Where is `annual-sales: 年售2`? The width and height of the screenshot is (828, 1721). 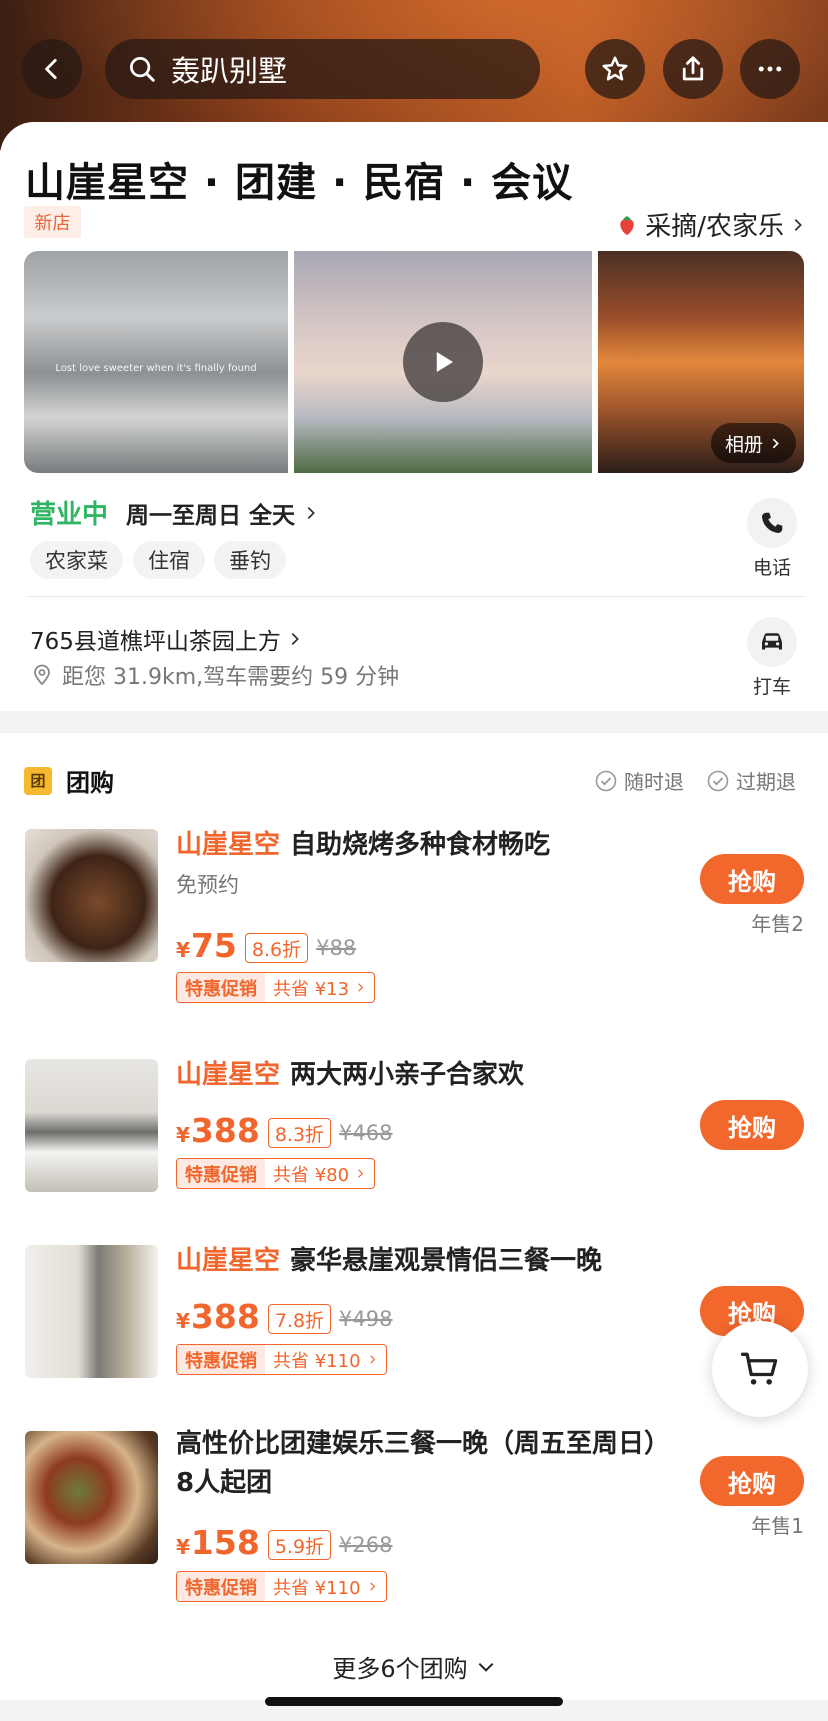
annual-sales: 年售2 is located at coordinates (777, 924).